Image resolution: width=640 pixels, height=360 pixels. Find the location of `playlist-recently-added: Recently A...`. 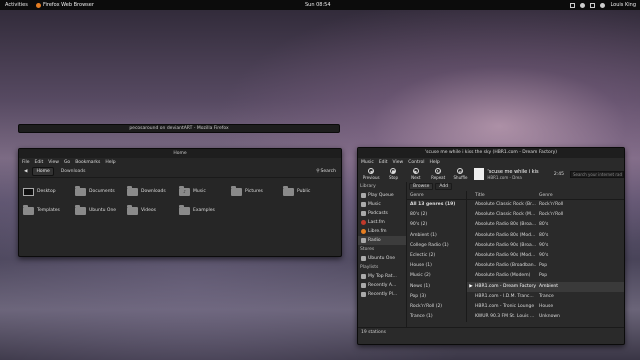

playlist-recently-added: Recently A... is located at coordinates (382, 285).